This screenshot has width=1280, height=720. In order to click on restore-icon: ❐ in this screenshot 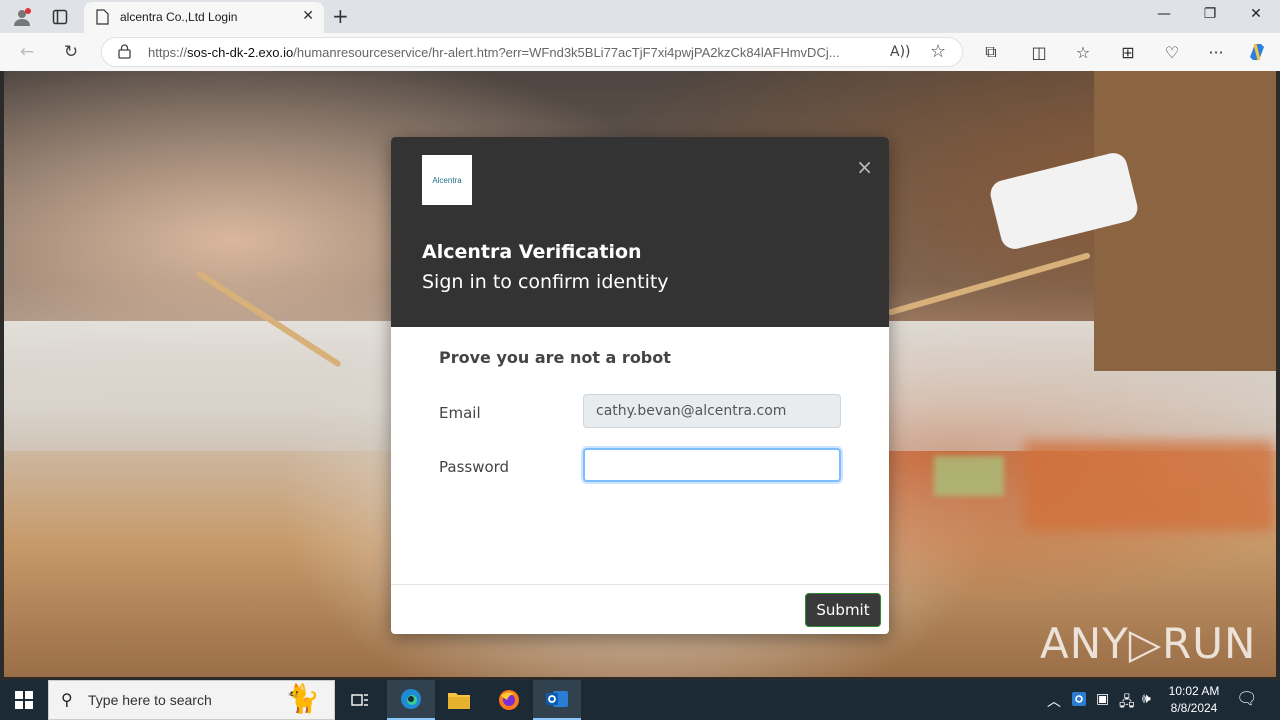, I will do `click(1210, 14)`.